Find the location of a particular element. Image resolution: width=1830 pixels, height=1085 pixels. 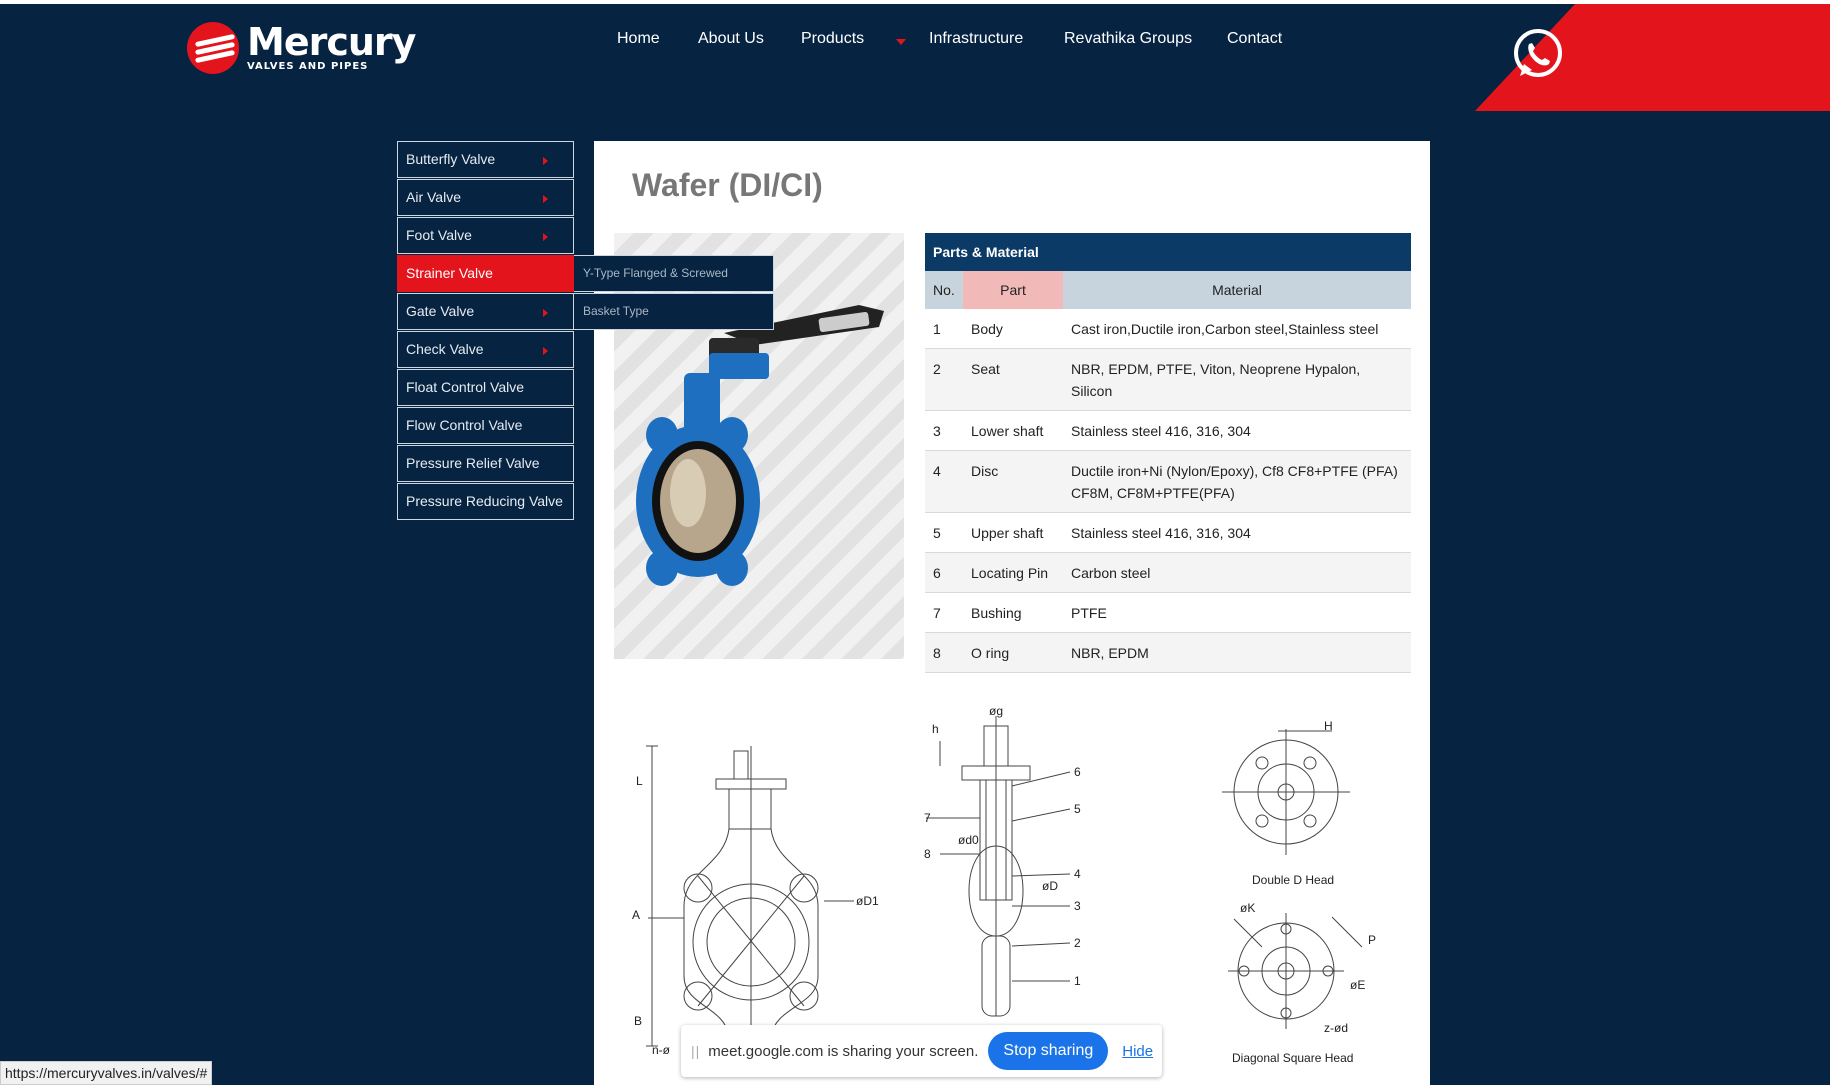

menu-item-label: Check Valve is located at coordinates (445, 349).